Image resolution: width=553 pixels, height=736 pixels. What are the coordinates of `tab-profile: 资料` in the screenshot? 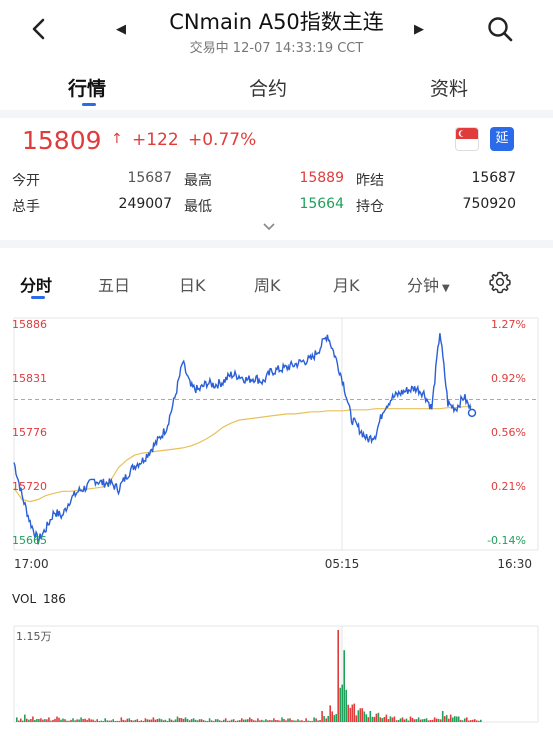 It's located at (449, 87).